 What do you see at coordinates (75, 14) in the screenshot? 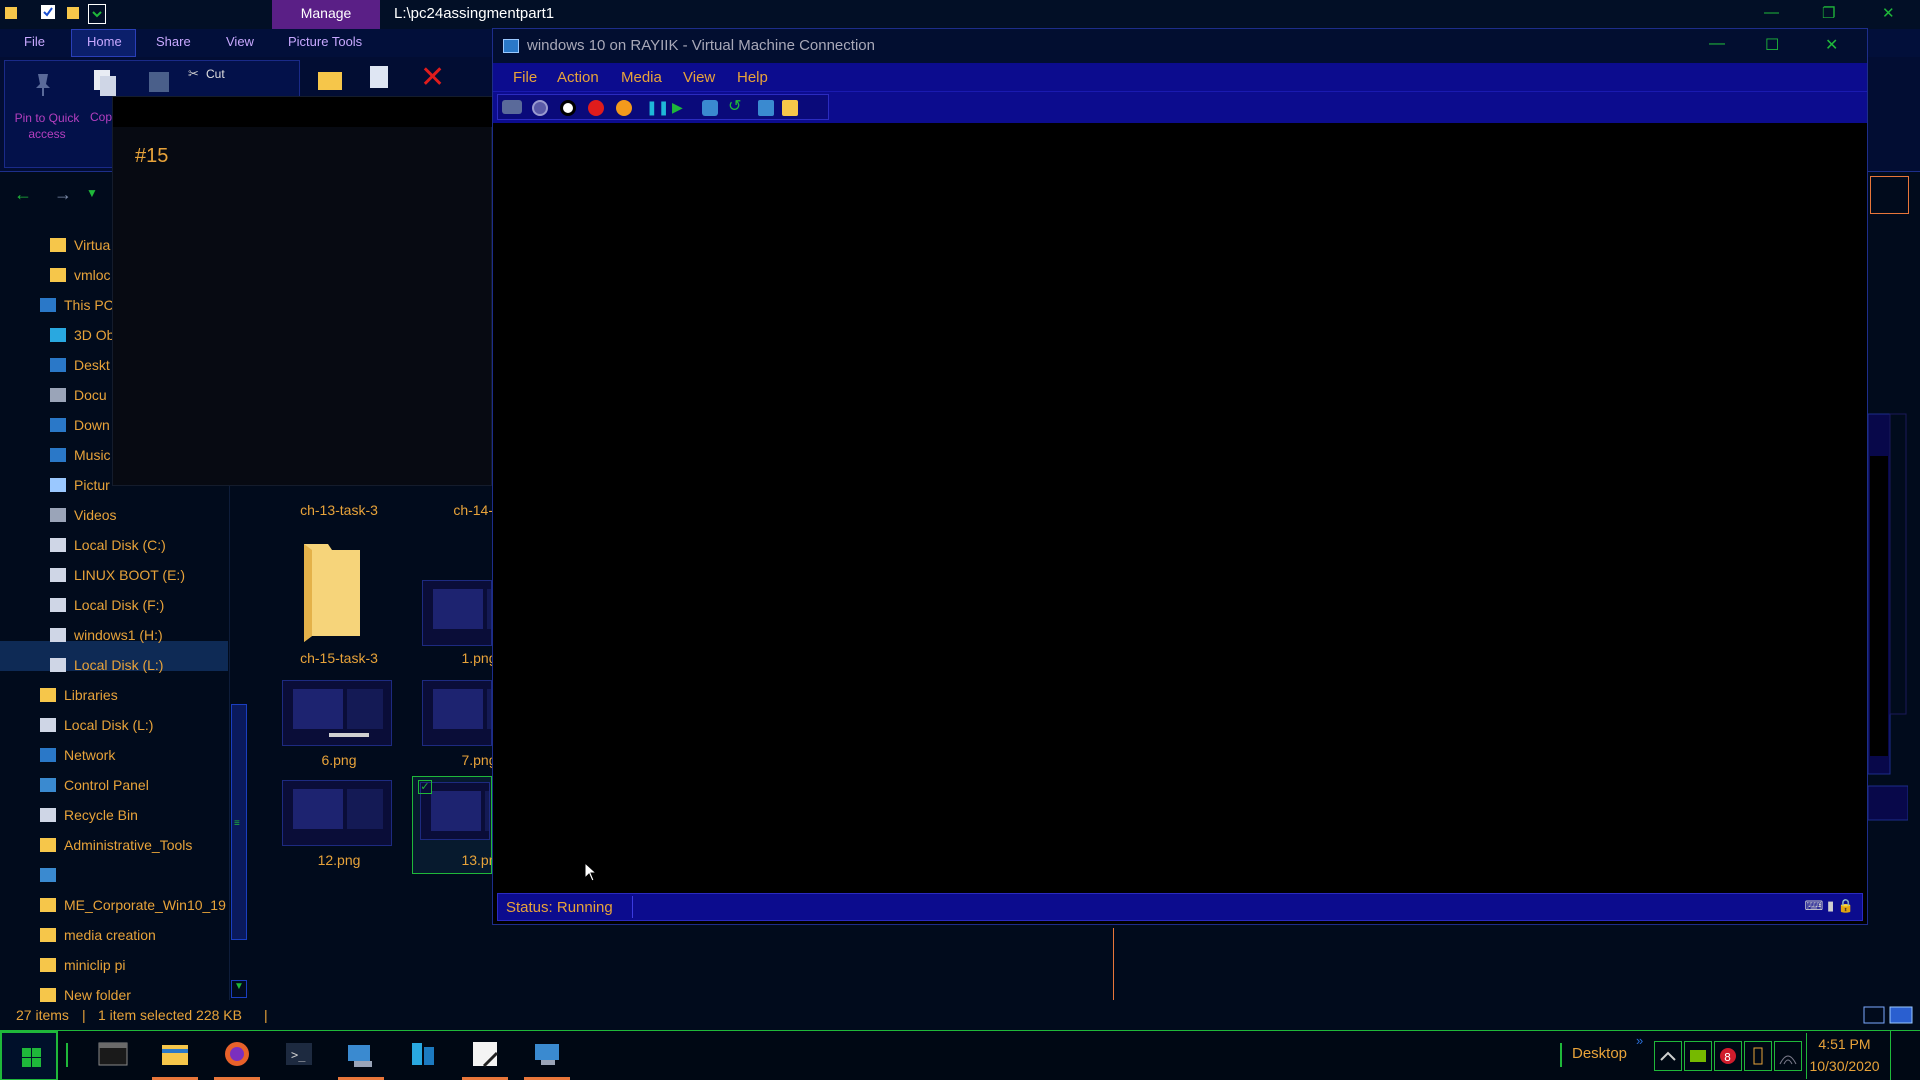
I see `new-folder-icon` at bounding box center [75, 14].